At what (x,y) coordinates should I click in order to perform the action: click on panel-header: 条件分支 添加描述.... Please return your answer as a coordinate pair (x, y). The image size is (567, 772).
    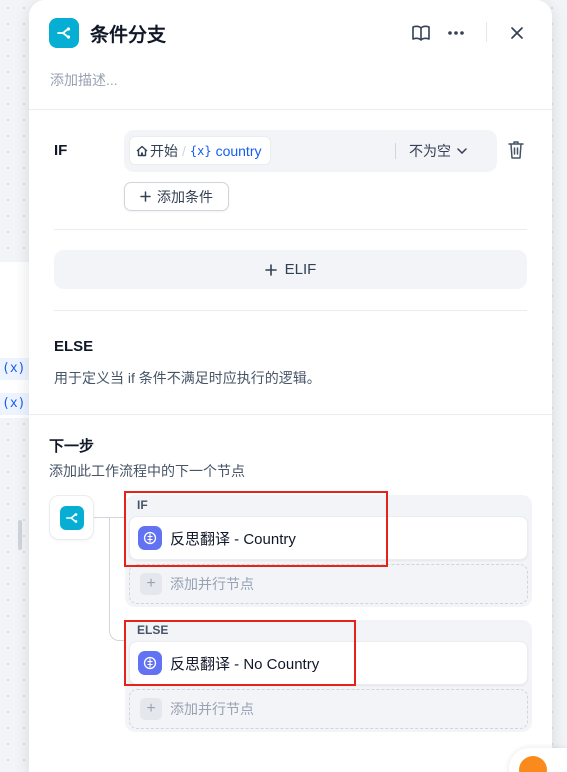
    Looking at the image, I should click on (290, 55).